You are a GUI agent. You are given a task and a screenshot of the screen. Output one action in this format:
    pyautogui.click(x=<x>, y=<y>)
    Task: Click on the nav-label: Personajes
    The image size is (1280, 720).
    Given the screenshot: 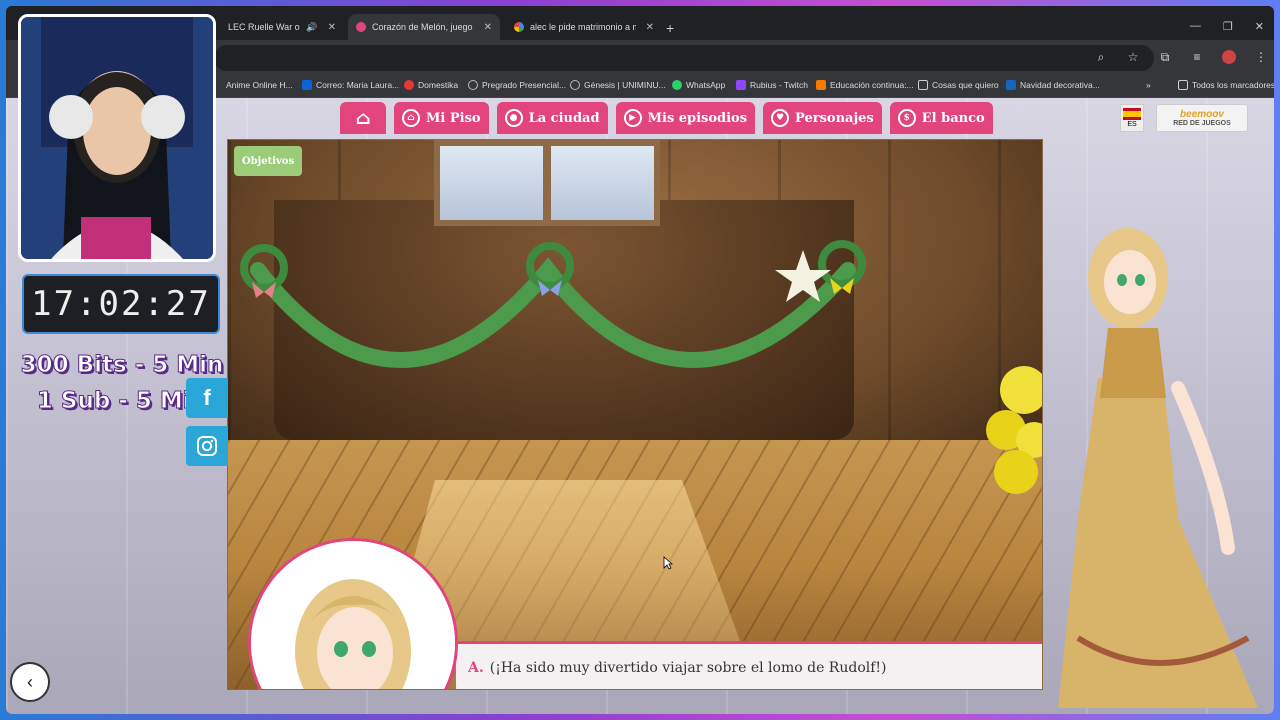 What is the action you would take?
    pyautogui.click(x=834, y=118)
    